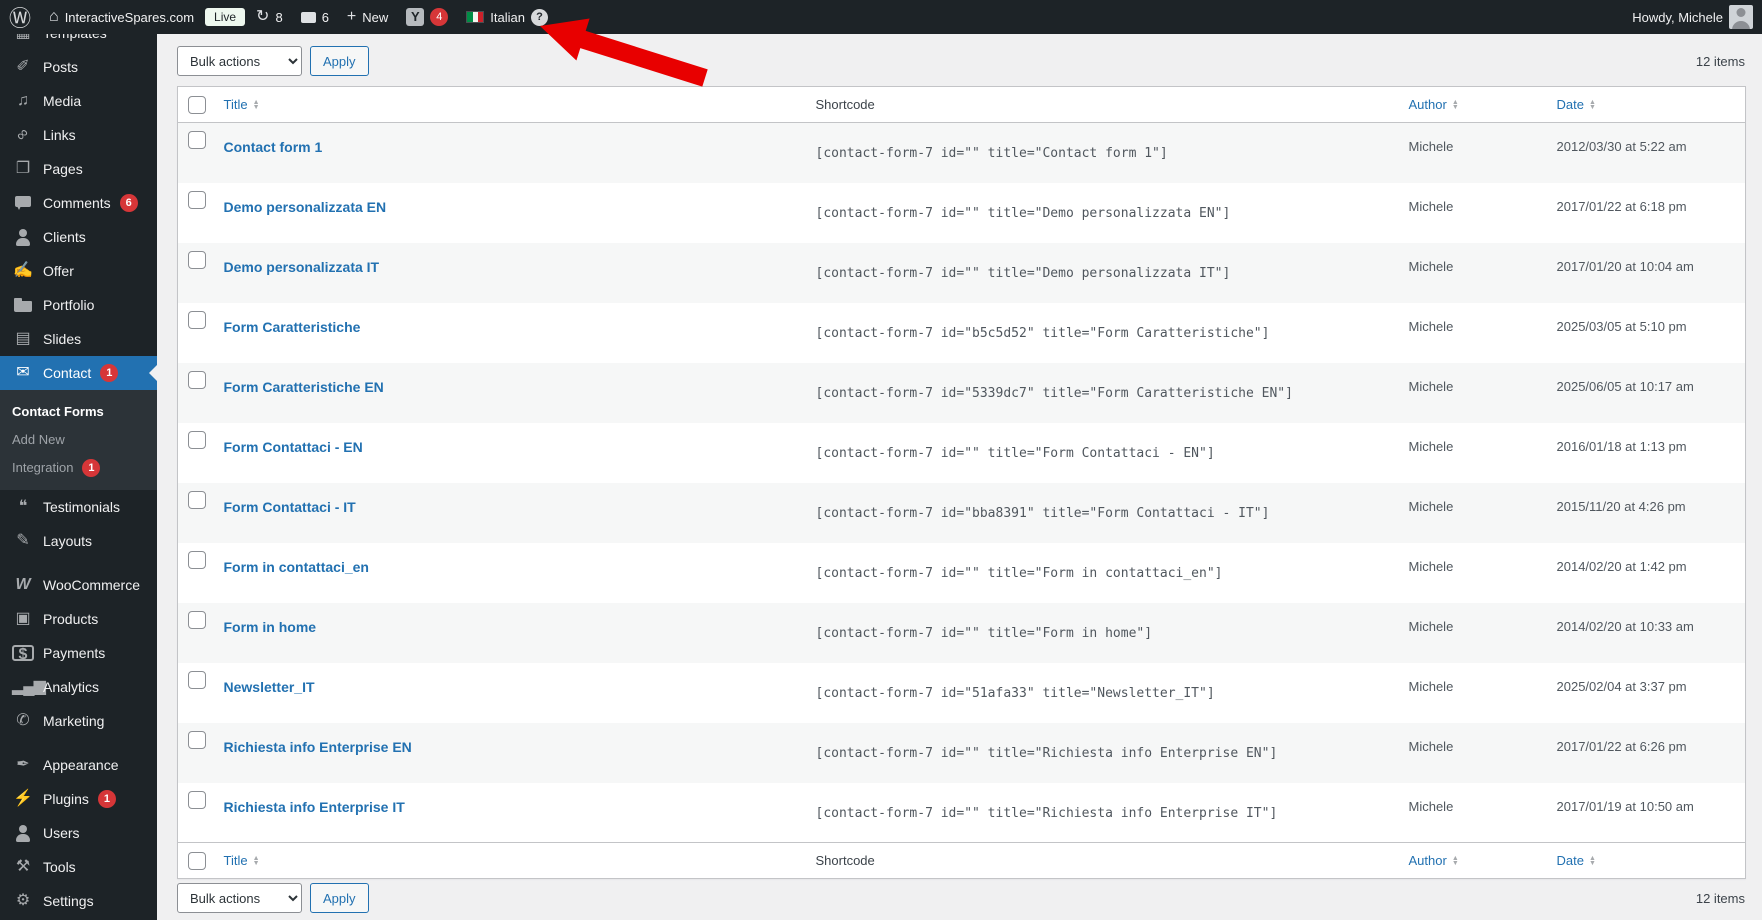 This screenshot has width=1762, height=920. What do you see at coordinates (78, 101) in the screenshot?
I see `sidebar-item-media: ♫ Media` at bounding box center [78, 101].